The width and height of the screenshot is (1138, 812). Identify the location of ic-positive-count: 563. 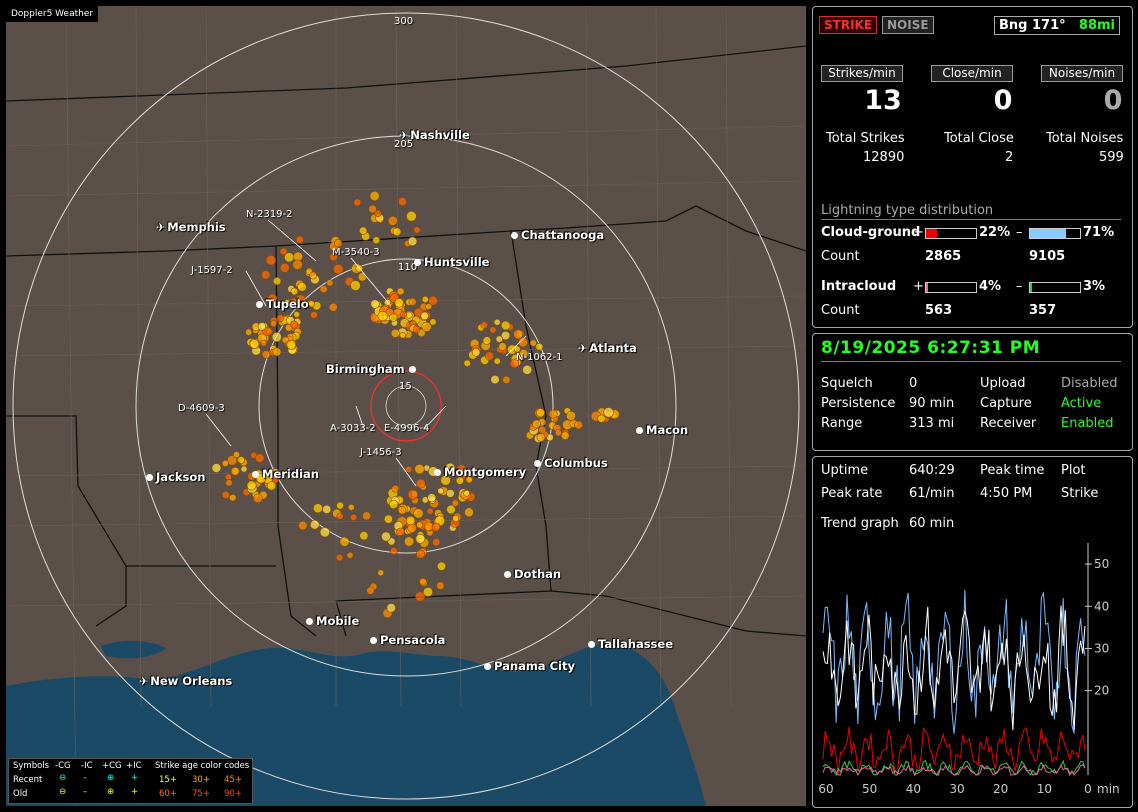
(939, 310).